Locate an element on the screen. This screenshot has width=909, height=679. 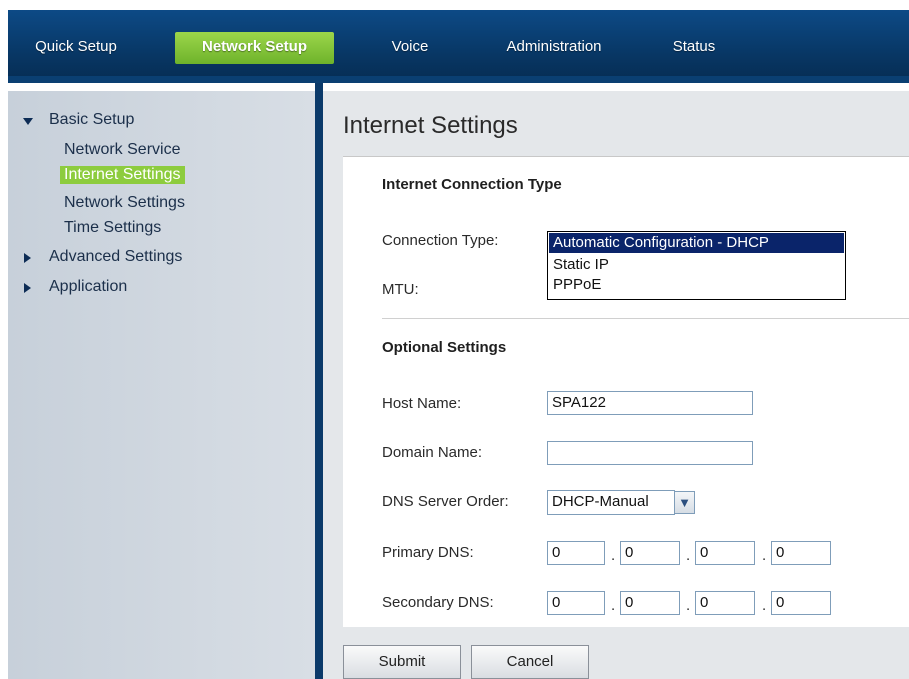
section-heading-connection-type: Internet Connection Type is located at coordinates (472, 184).